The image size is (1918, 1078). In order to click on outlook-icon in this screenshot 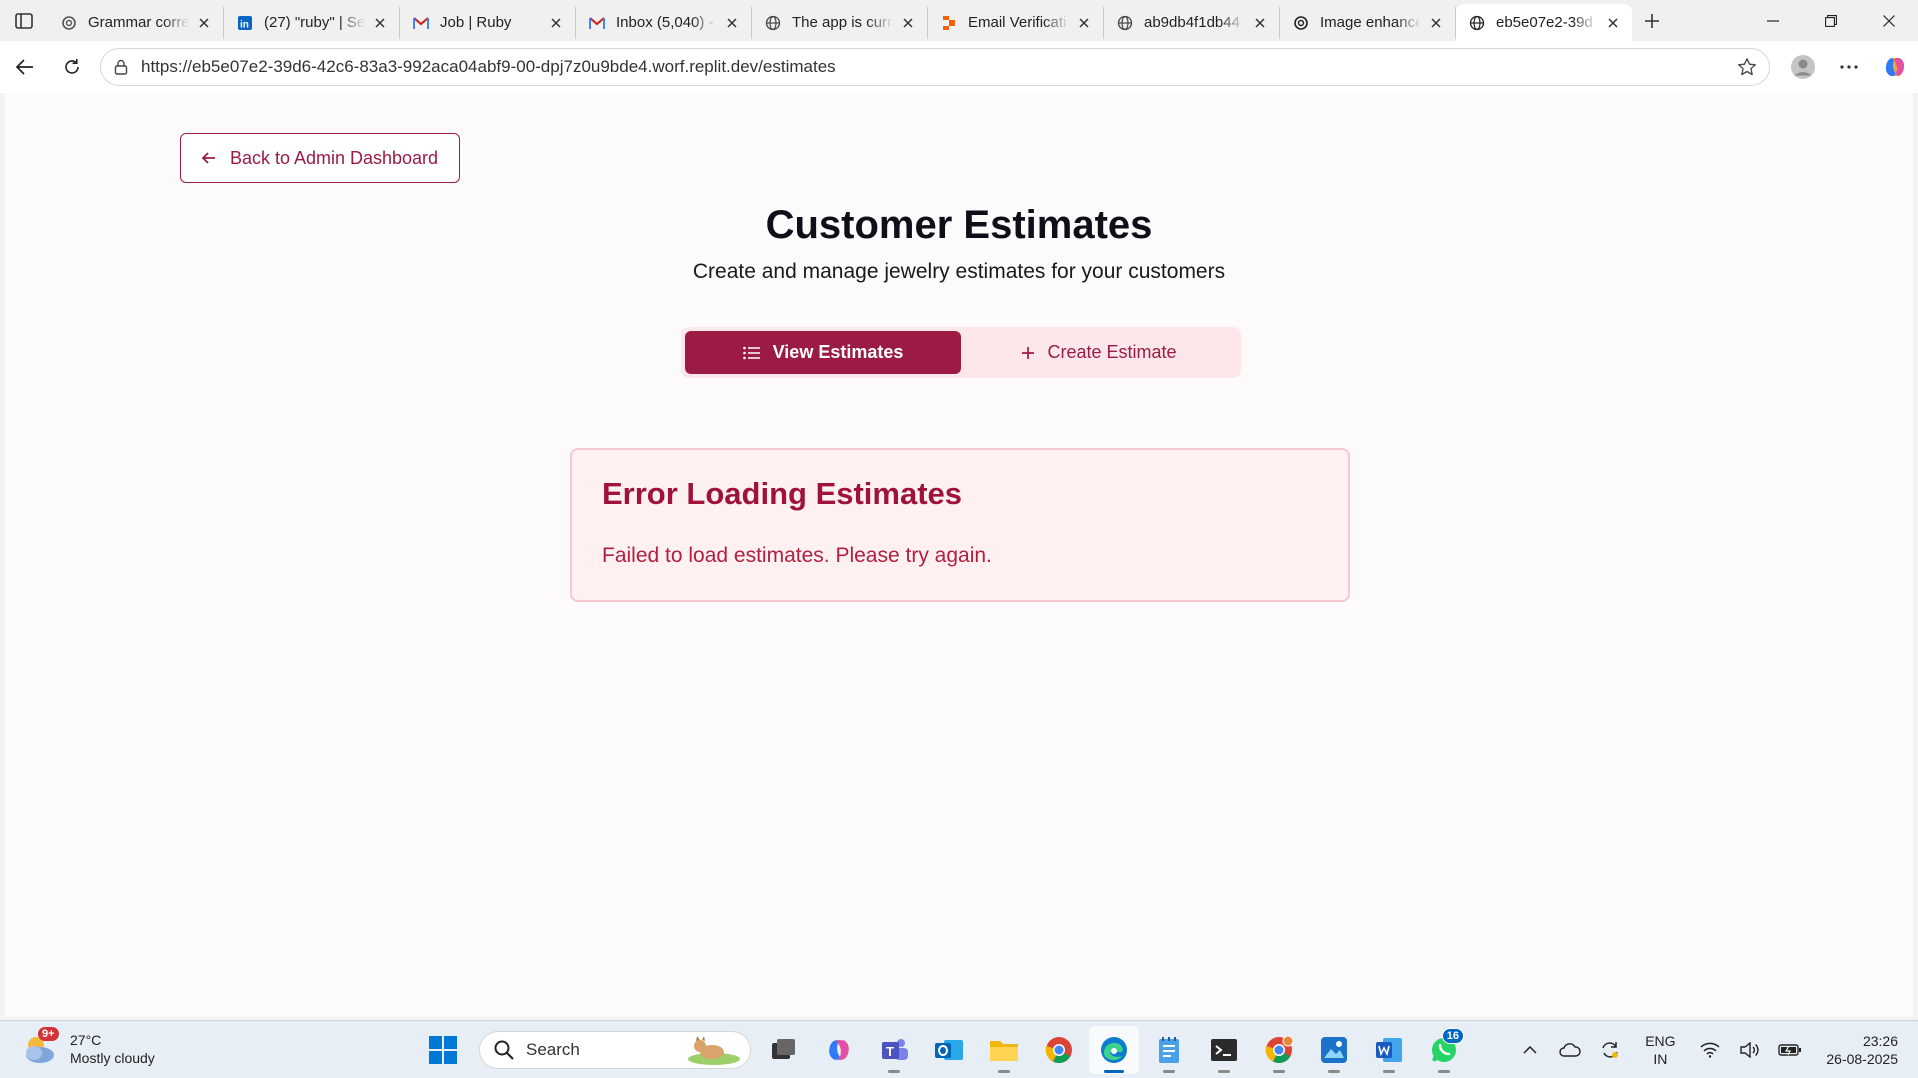, I will do `click(949, 1050)`.